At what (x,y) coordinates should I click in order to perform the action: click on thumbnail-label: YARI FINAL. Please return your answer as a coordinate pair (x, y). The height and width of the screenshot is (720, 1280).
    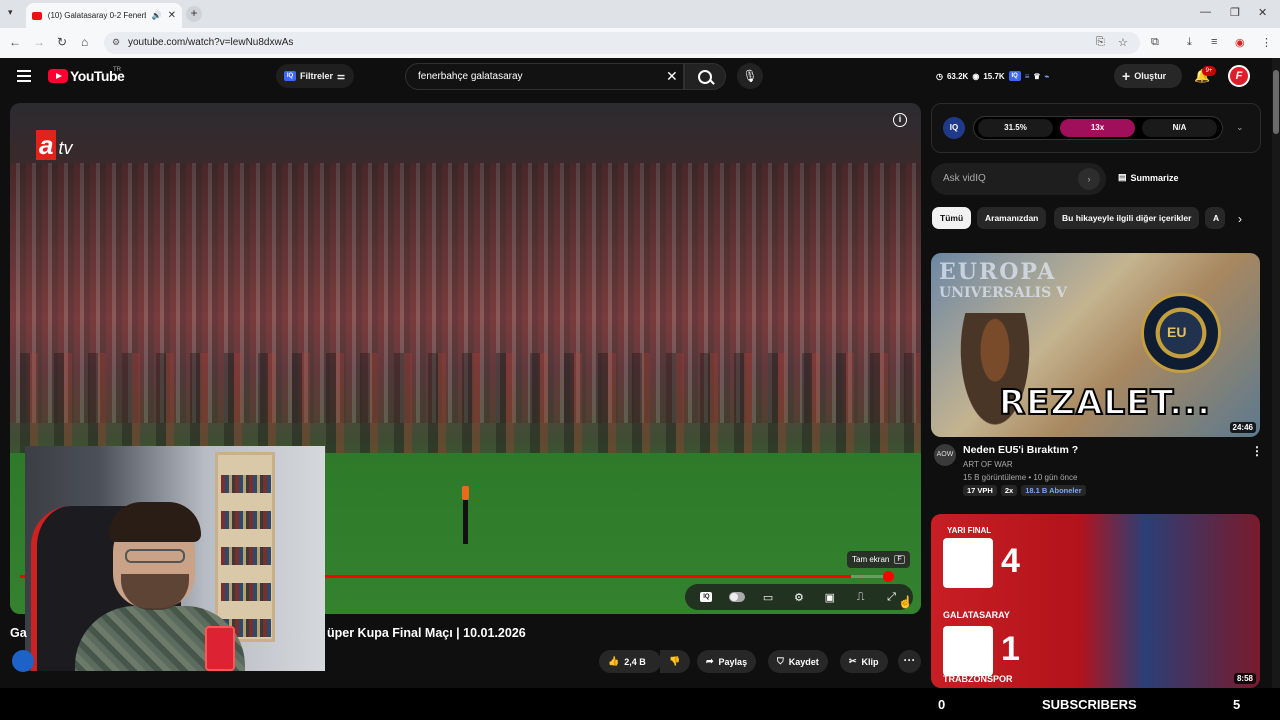
    Looking at the image, I should click on (969, 530).